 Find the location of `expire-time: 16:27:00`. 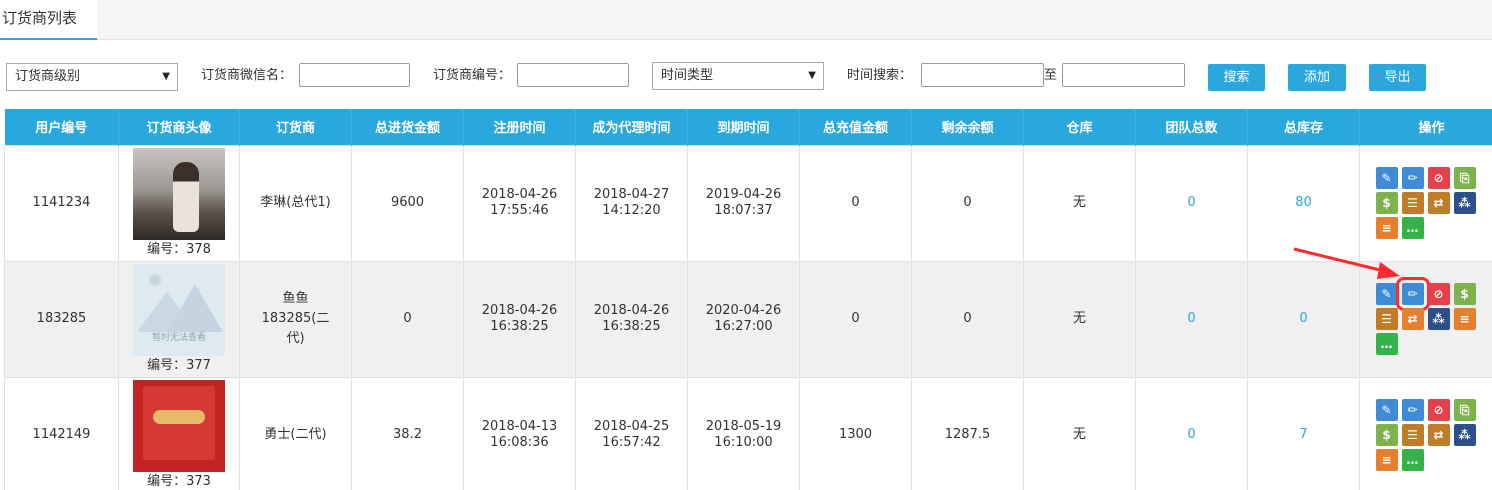

expire-time: 16:27:00 is located at coordinates (743, 326).